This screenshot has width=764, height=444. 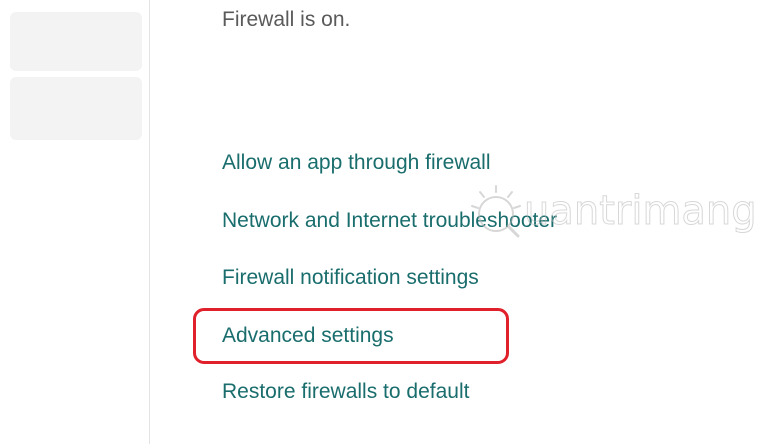 What do you see at coordinates (345, 392) in the screenshot?
I see `restore-firewalls-default-link: Restore firewalls to default` at bounding box center [345, 392].